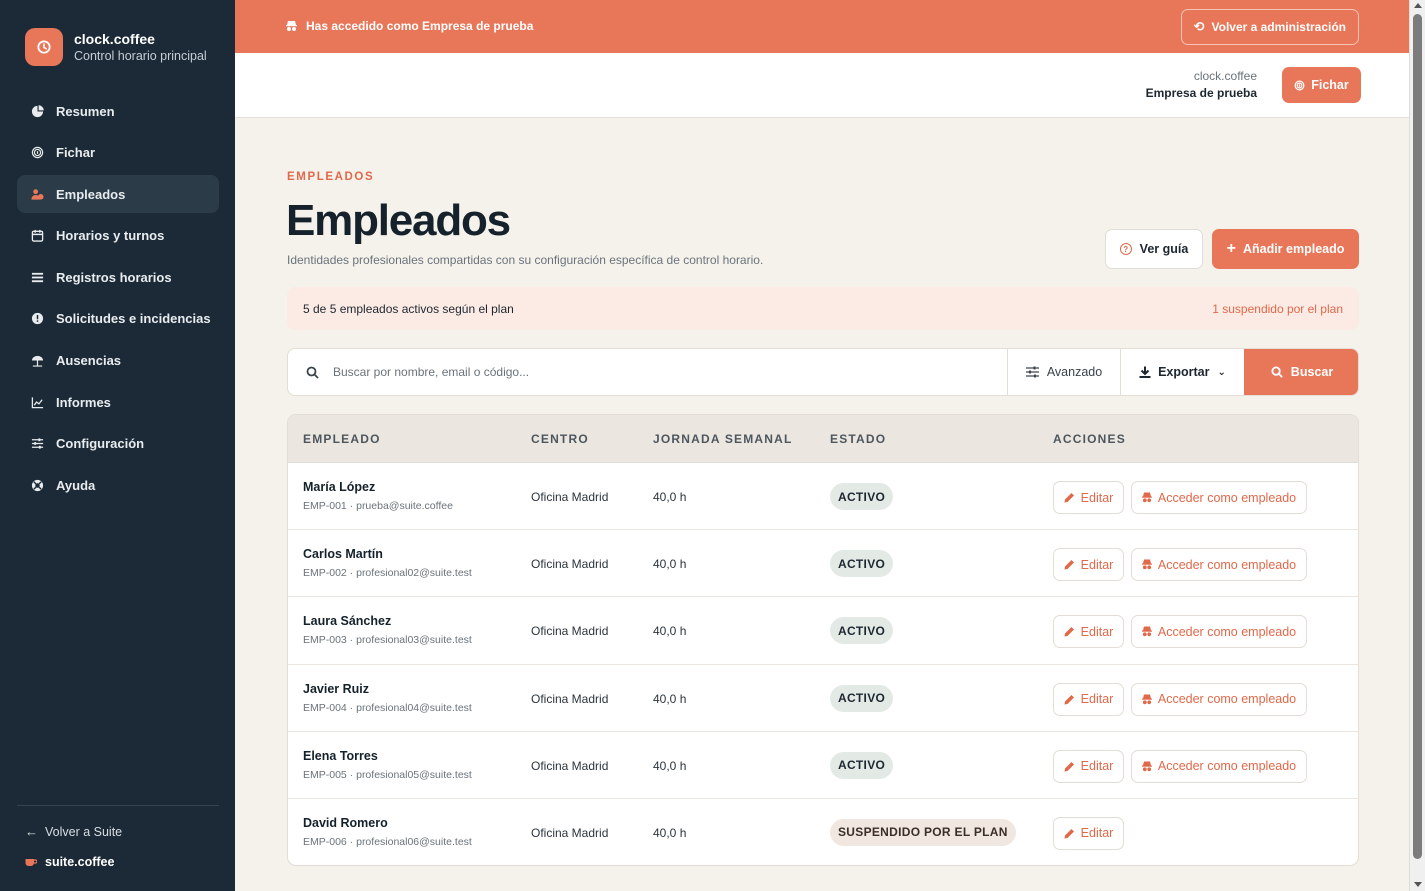 This screenshot has height=891, width=1425. I want to click on back-to-admin-button: ⟲ Volver a administración, so click(1269, 27).